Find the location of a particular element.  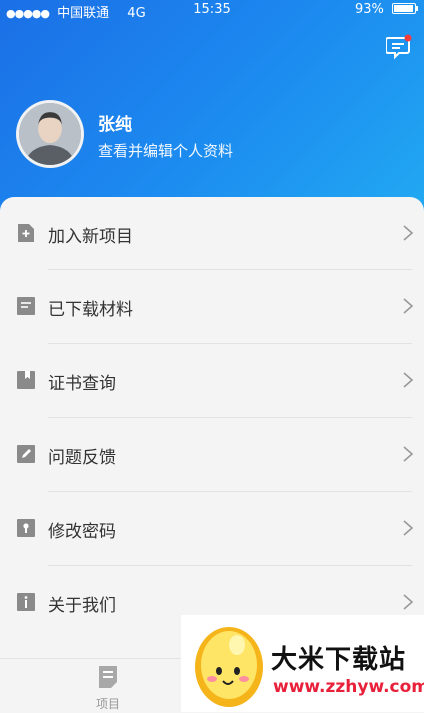

tab-project: 项目 is located at coordinates (108, 688).